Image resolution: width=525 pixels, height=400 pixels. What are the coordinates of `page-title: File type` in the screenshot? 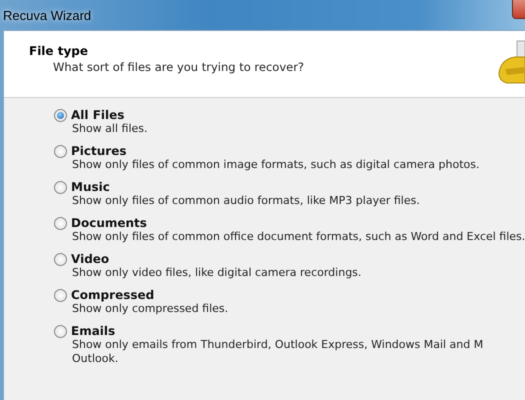 It's located at (59, 51).